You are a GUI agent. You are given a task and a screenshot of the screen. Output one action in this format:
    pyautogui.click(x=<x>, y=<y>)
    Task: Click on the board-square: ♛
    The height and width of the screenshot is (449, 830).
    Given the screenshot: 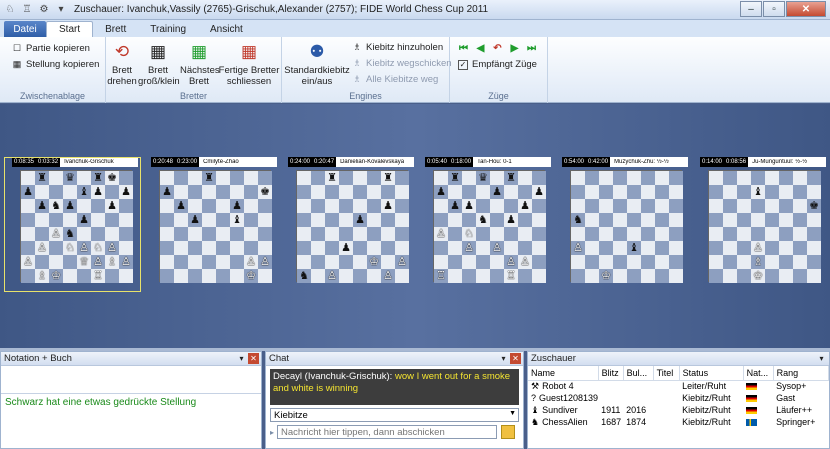 What is the action you would take?
    pyautogui.click(x=483, y=178)
    